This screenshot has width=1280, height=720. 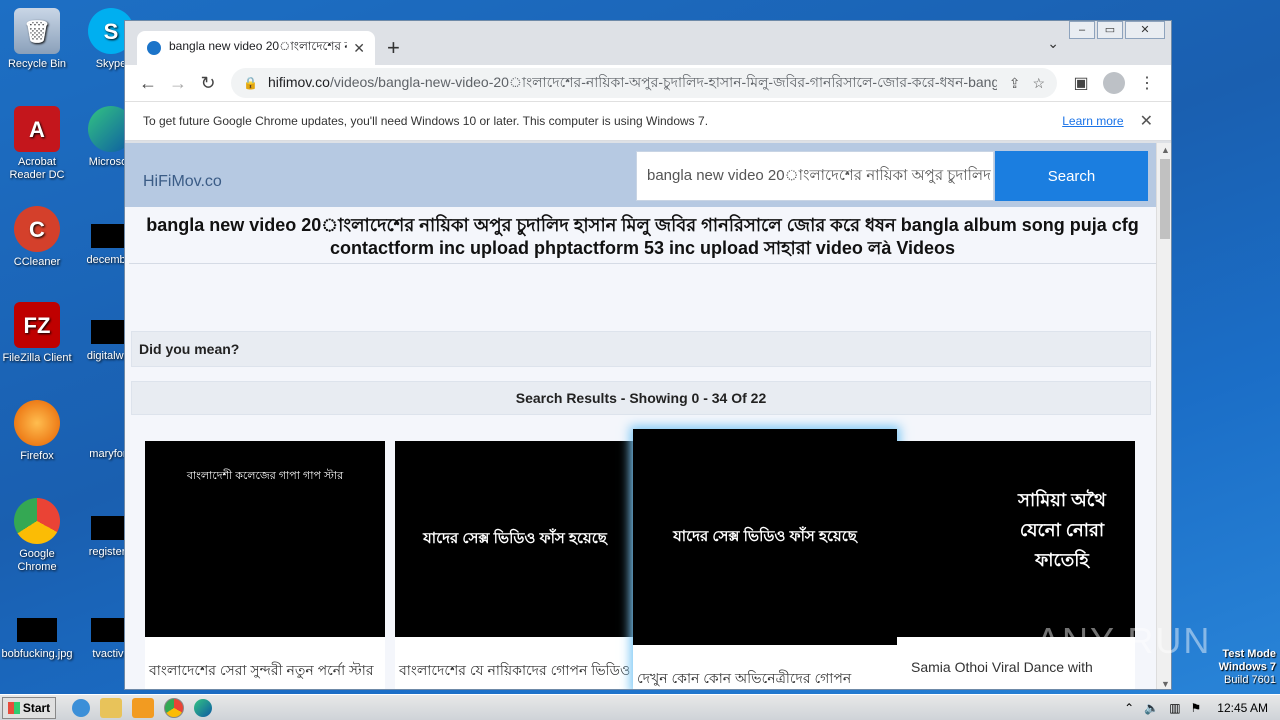 I want to click on desktop-icon-bobfucking: bobfucking.jpg, so click(x=37, y=630).